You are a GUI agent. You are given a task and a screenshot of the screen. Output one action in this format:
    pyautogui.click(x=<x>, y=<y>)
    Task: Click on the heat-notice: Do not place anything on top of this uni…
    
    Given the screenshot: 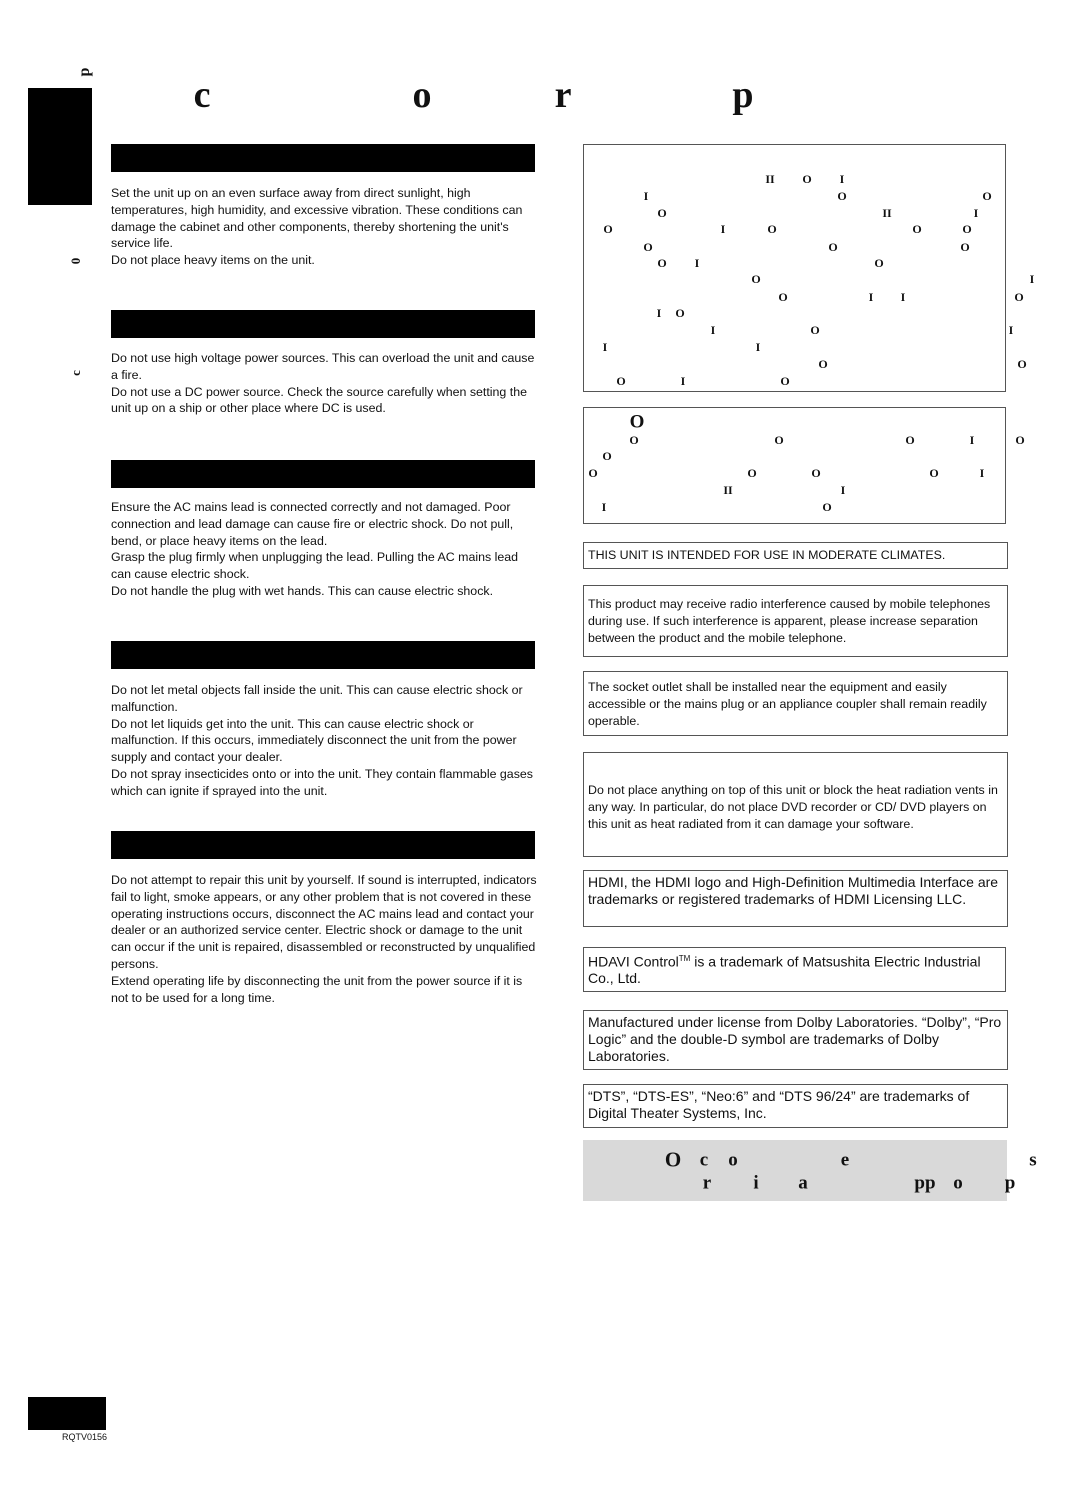 What is the action you would take?
    pyautogui.click(x=793, y=807)
    